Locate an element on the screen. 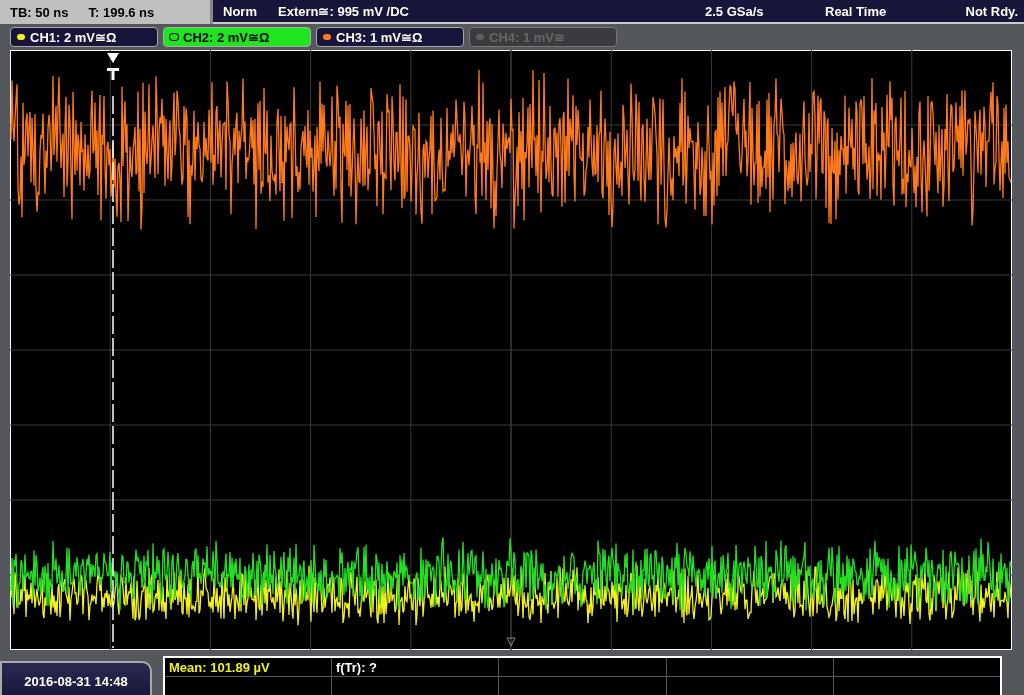  measurement-value: f(Tr): ? is located at coordinates (356, 667).